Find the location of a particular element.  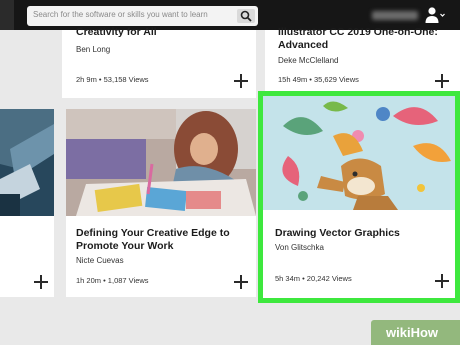

course-author: Deke McClelland is located at coordinates (308, 60).